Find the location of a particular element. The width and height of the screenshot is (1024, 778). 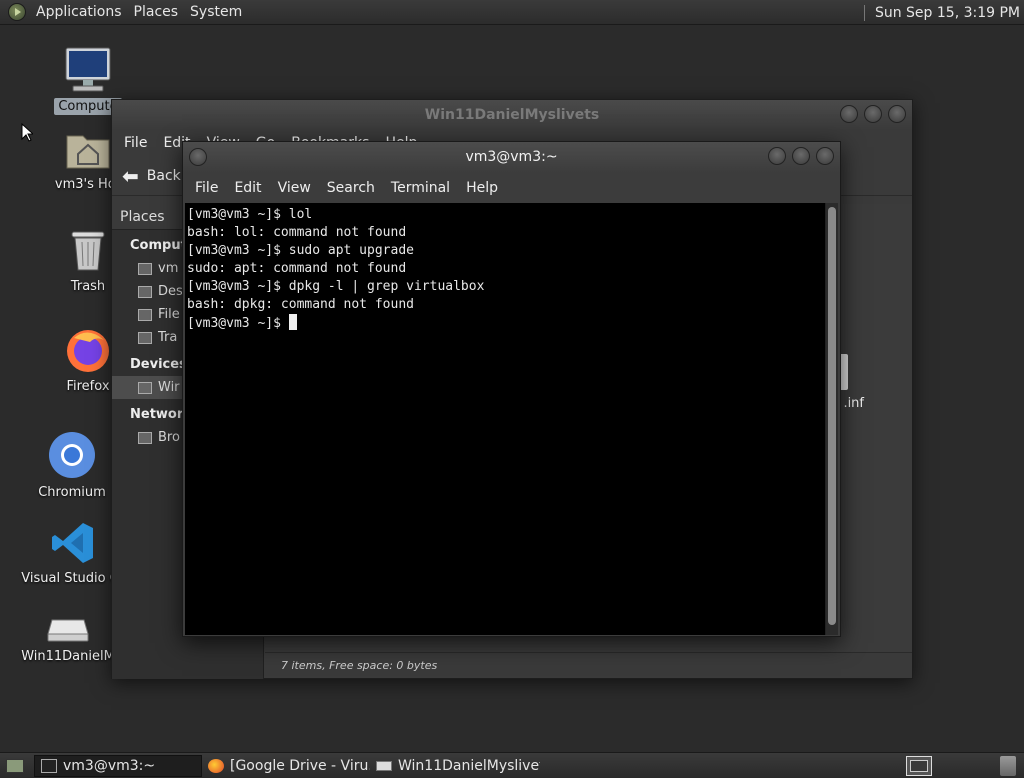

home-folder-icon is located at coordinates (88, 152).